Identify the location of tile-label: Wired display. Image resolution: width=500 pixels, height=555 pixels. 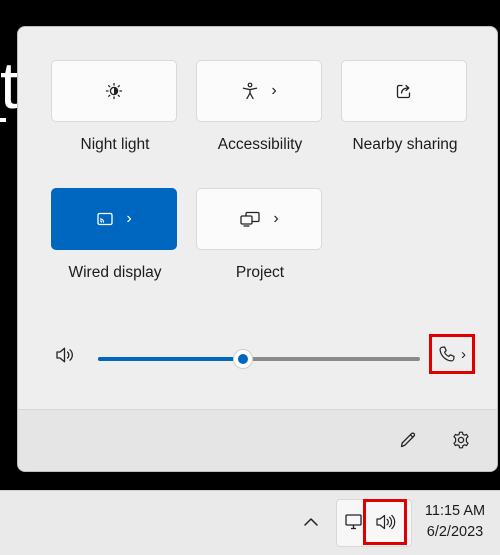
(115, 272).